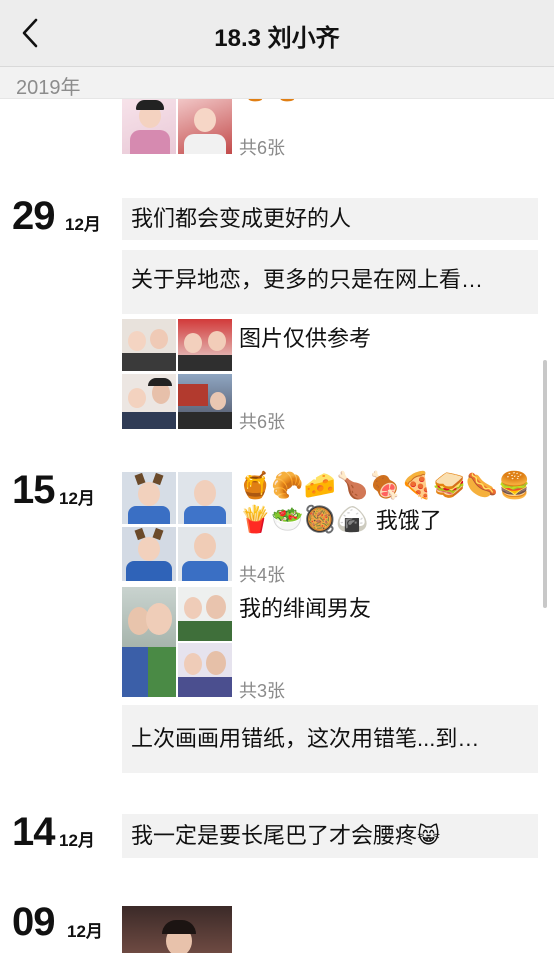 This screenshot has width=554, height=953. I want to click on photo-count: 共4张, so click(262, 575).